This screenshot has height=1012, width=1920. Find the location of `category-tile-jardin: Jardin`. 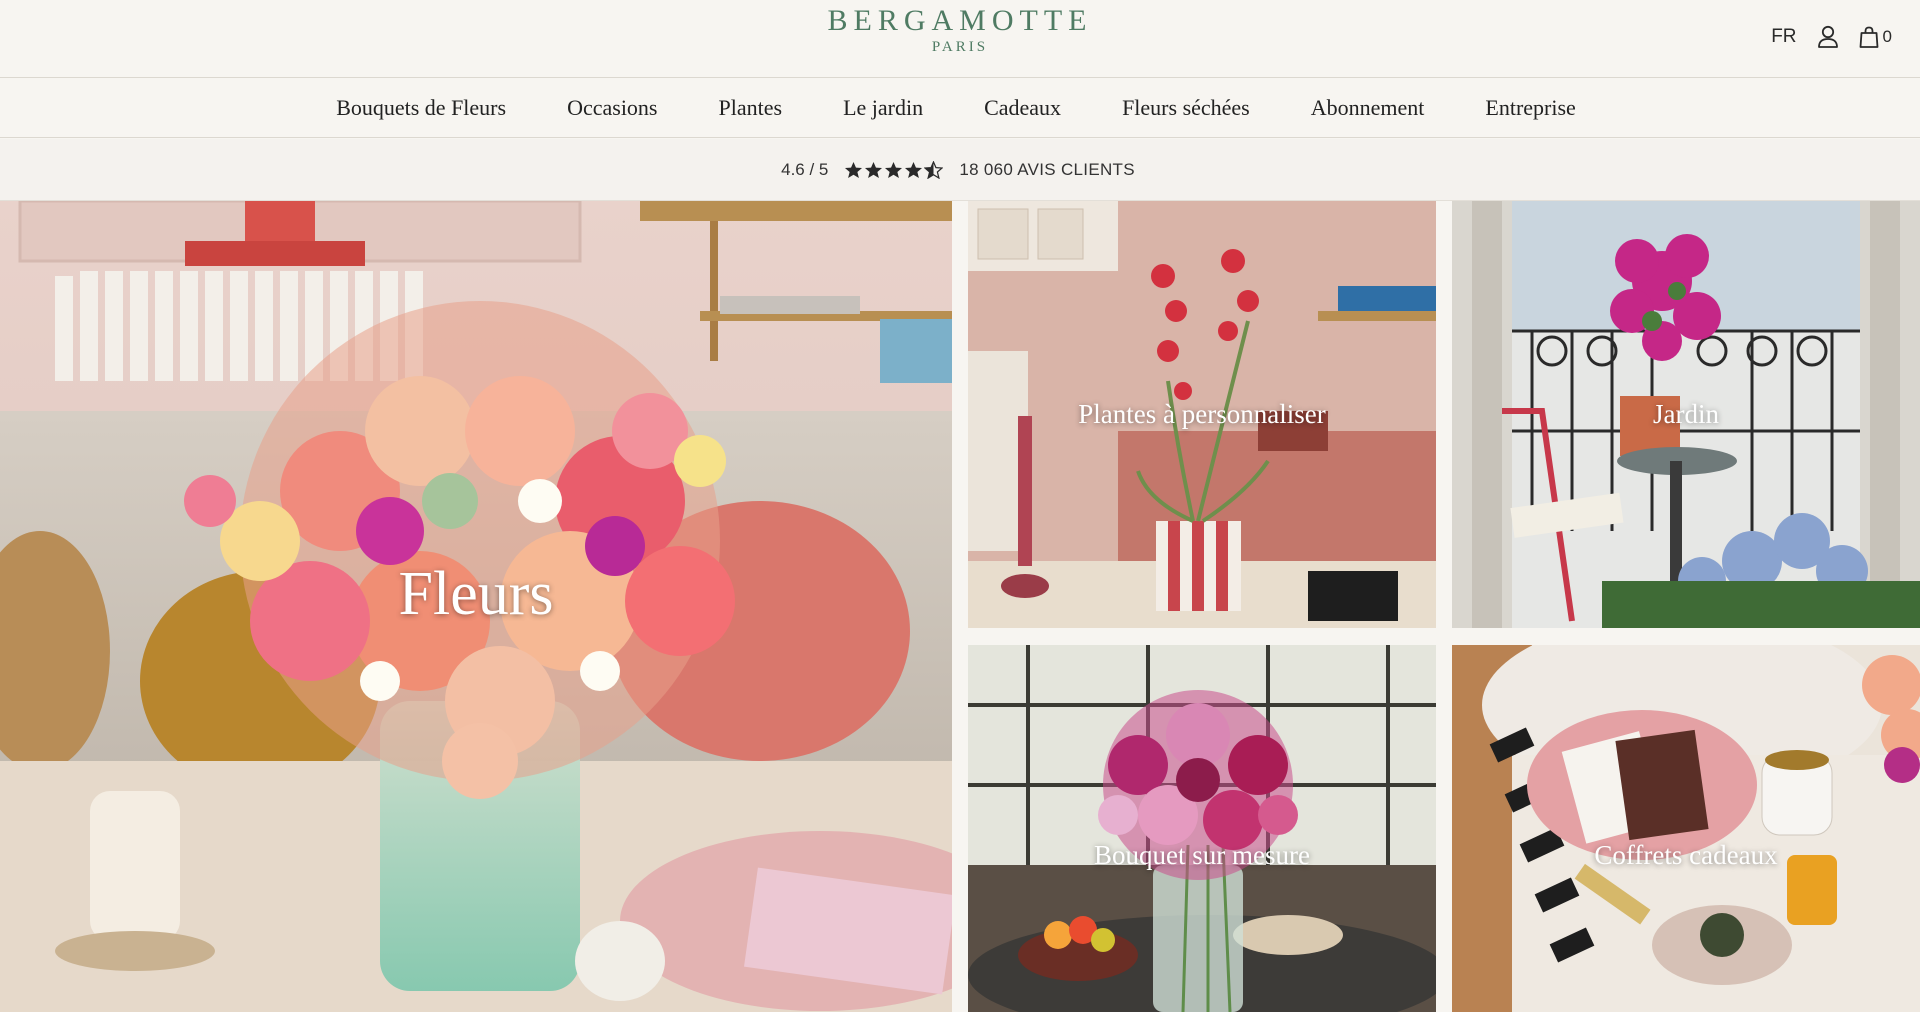

category-tile-jardin: Jardin is located at coordinates (1686, 414).